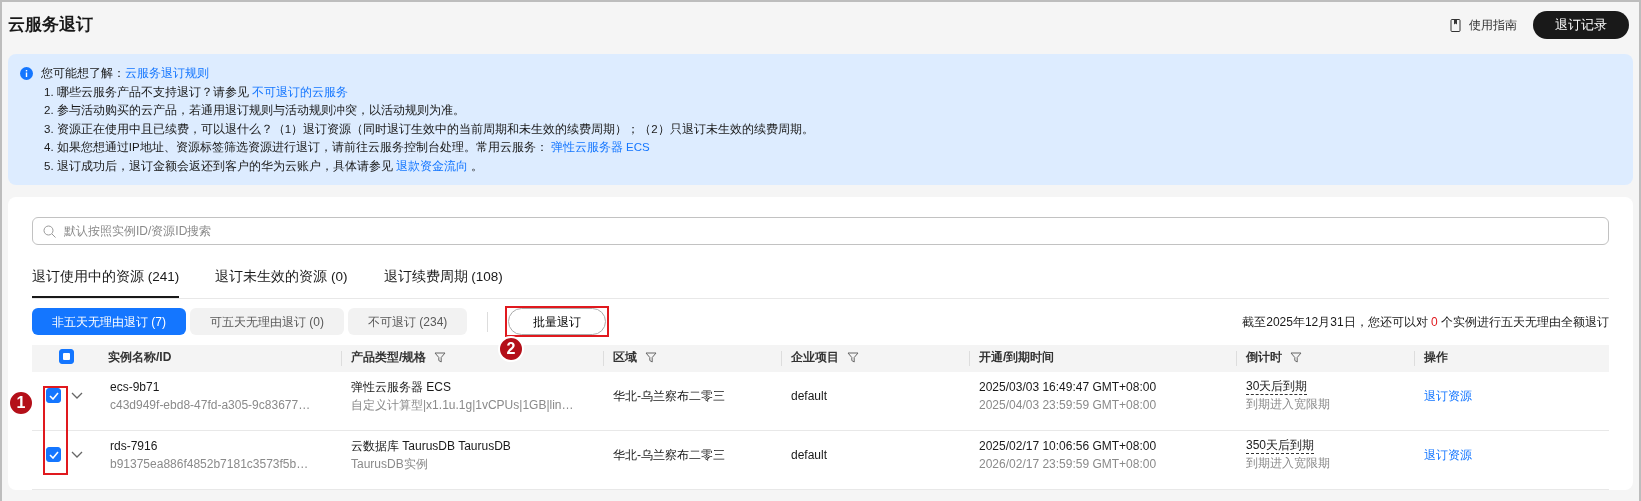  I want to click on product-type: 云数据库 TaurusDB TaurusDB, so click(431, 446).